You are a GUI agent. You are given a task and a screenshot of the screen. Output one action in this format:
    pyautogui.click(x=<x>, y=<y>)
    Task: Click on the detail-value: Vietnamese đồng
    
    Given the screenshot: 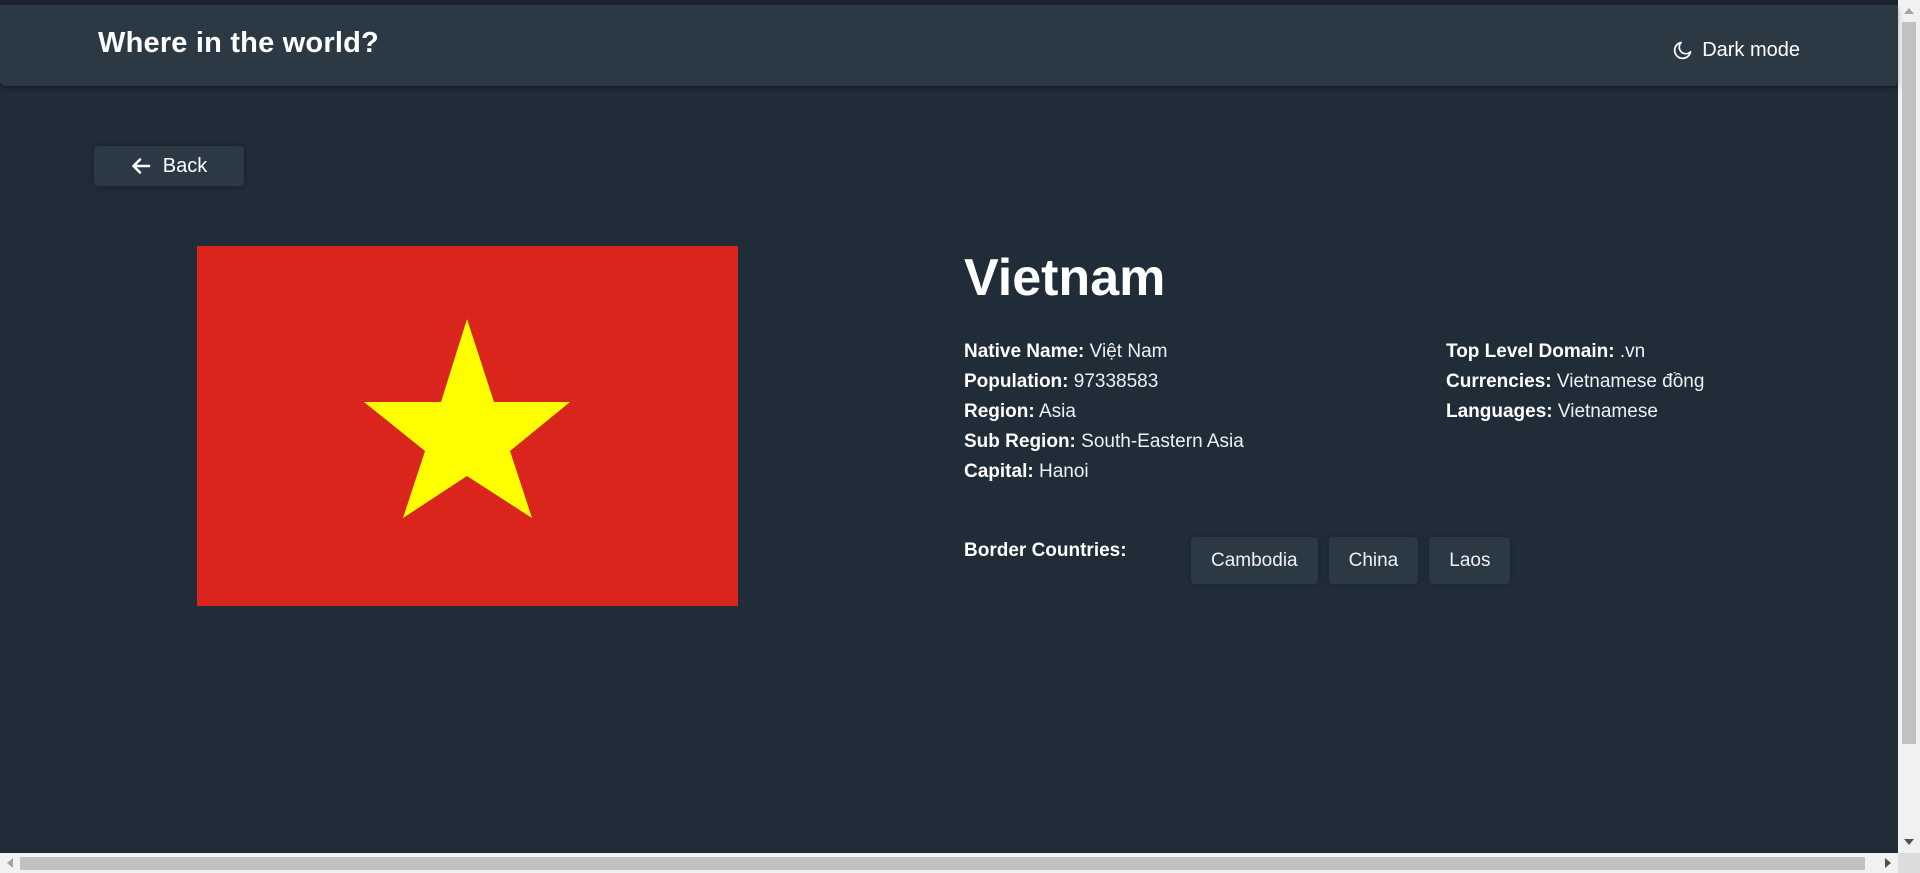 What is the action you would take?
    pyautogui.click(x=1630, y=381)
    